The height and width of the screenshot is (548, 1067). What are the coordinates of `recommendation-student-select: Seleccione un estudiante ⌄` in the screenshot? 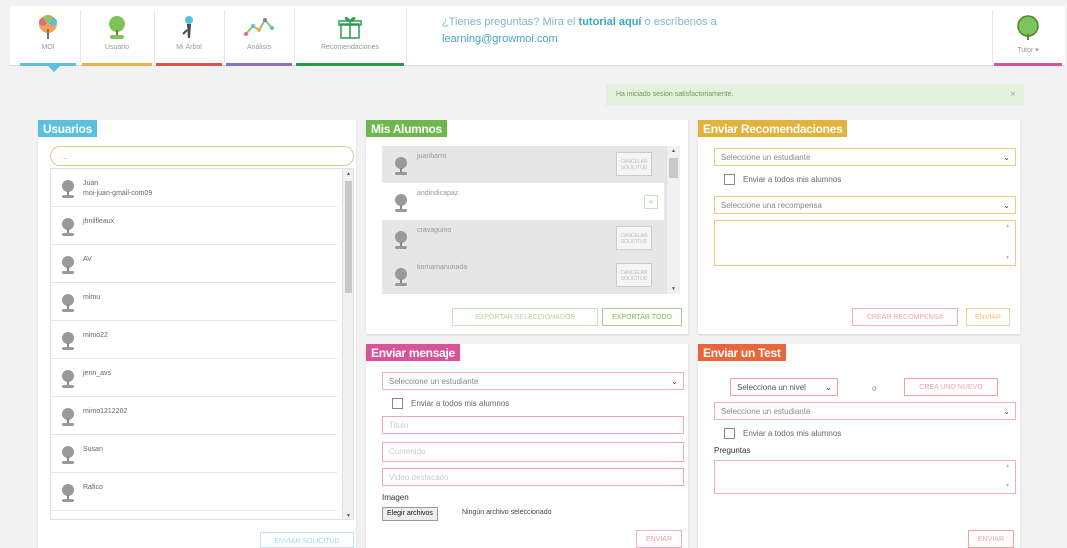 It's located at (865, 157).